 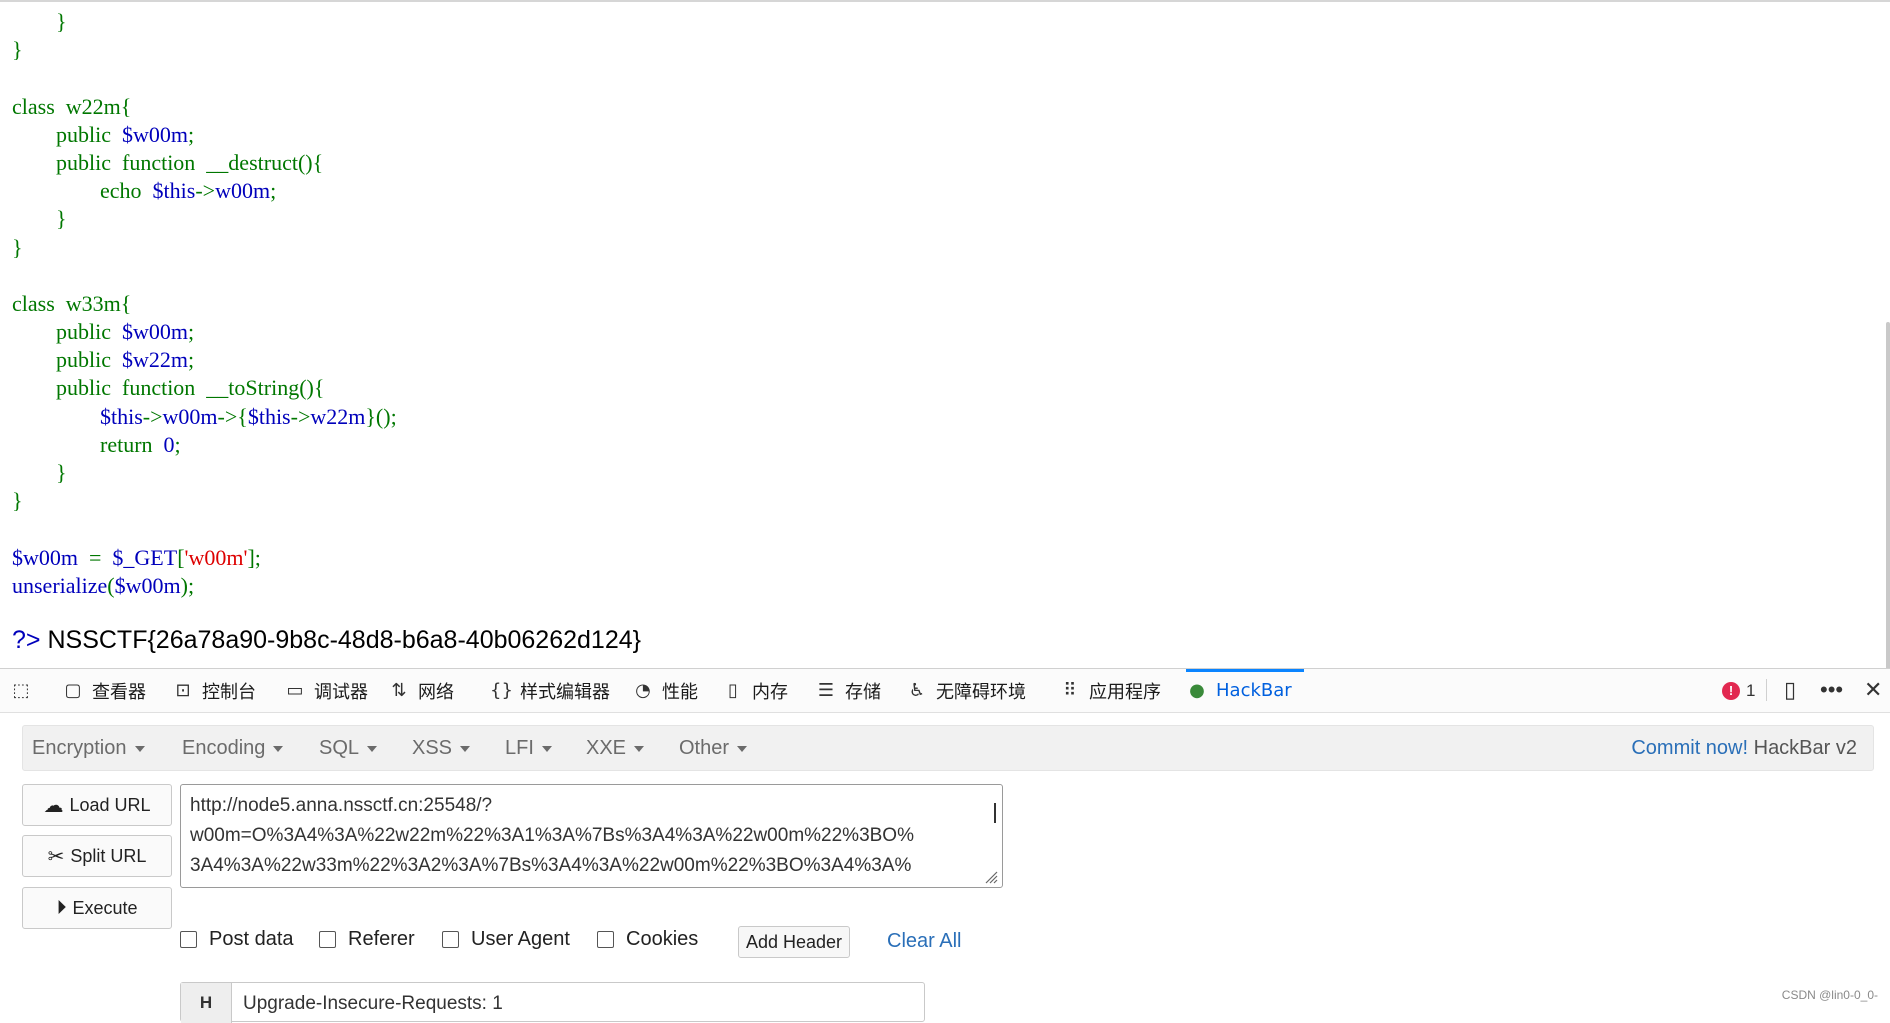 I want to click on referer-checkbox: Referer, so click(x=367, y=939).